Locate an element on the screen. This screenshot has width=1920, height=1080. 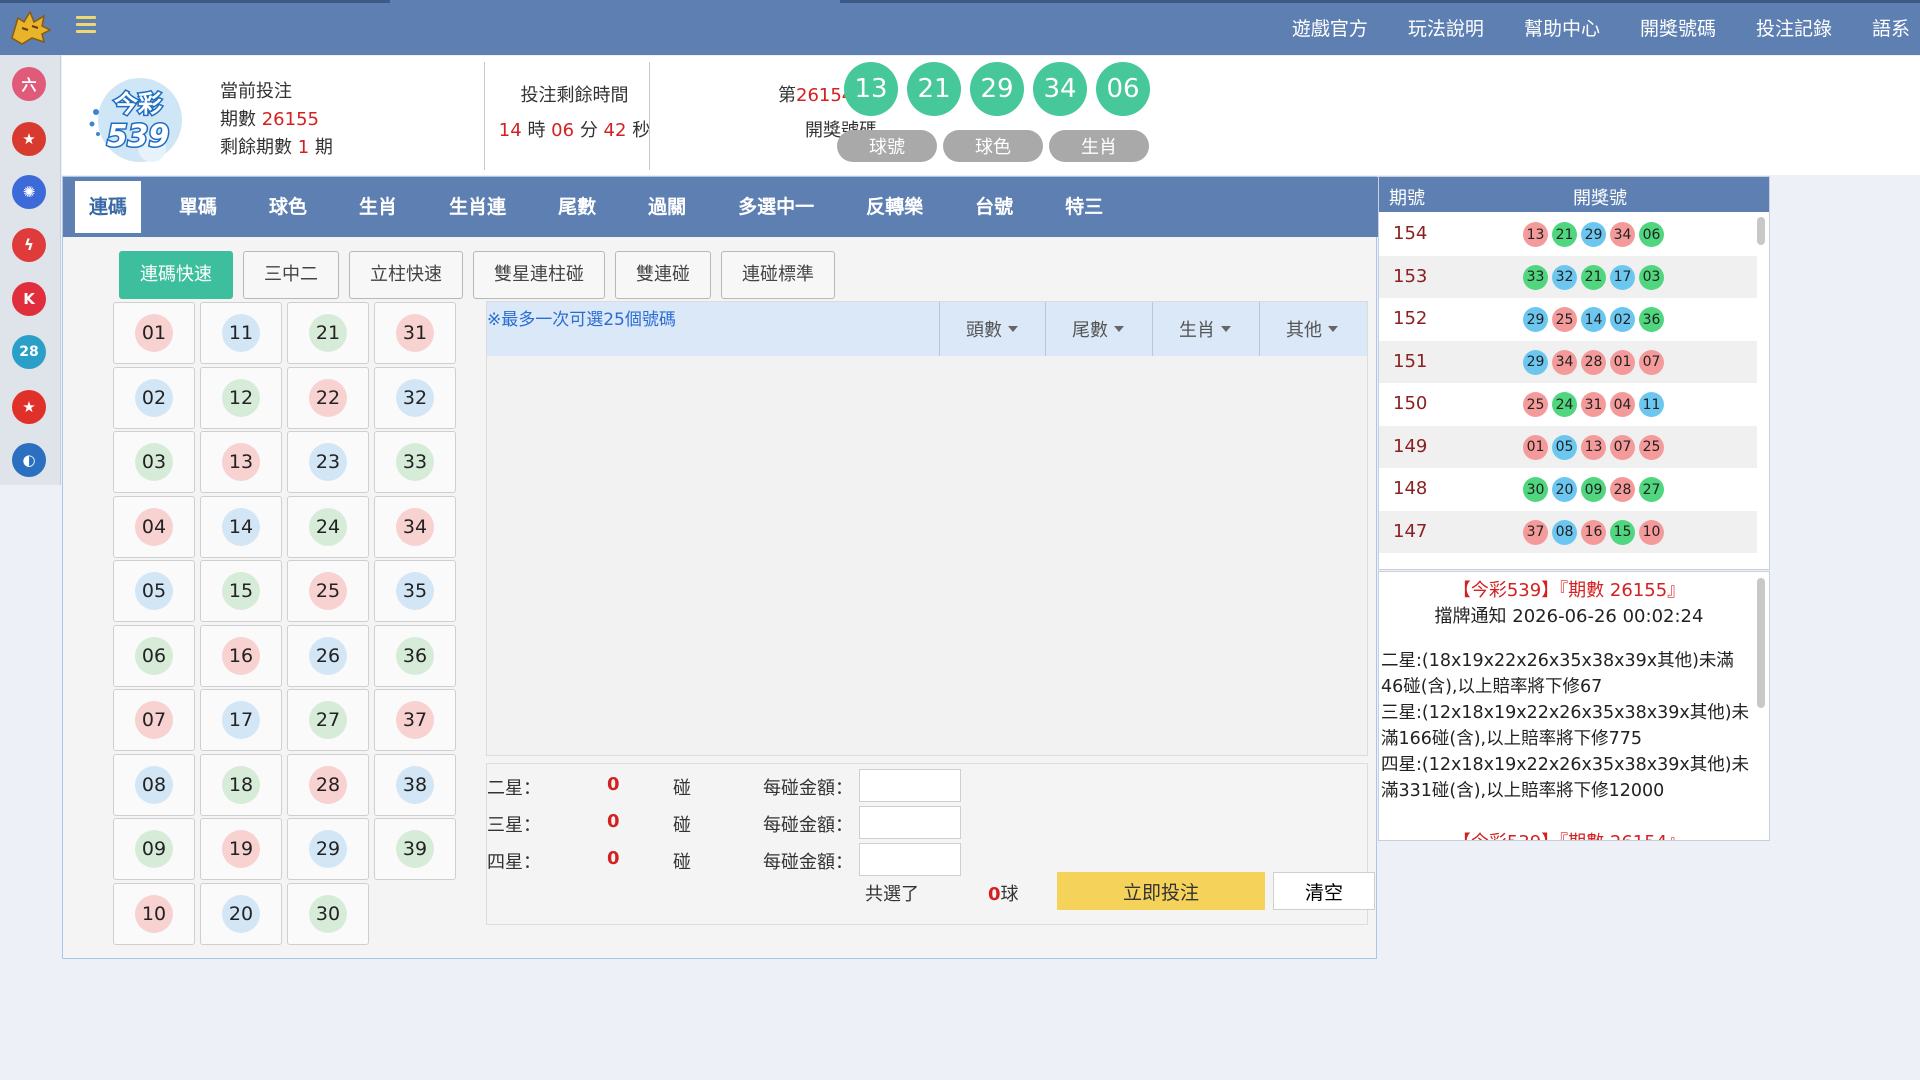
play-tab: 多選中一 is located at coordinates (776, 207).